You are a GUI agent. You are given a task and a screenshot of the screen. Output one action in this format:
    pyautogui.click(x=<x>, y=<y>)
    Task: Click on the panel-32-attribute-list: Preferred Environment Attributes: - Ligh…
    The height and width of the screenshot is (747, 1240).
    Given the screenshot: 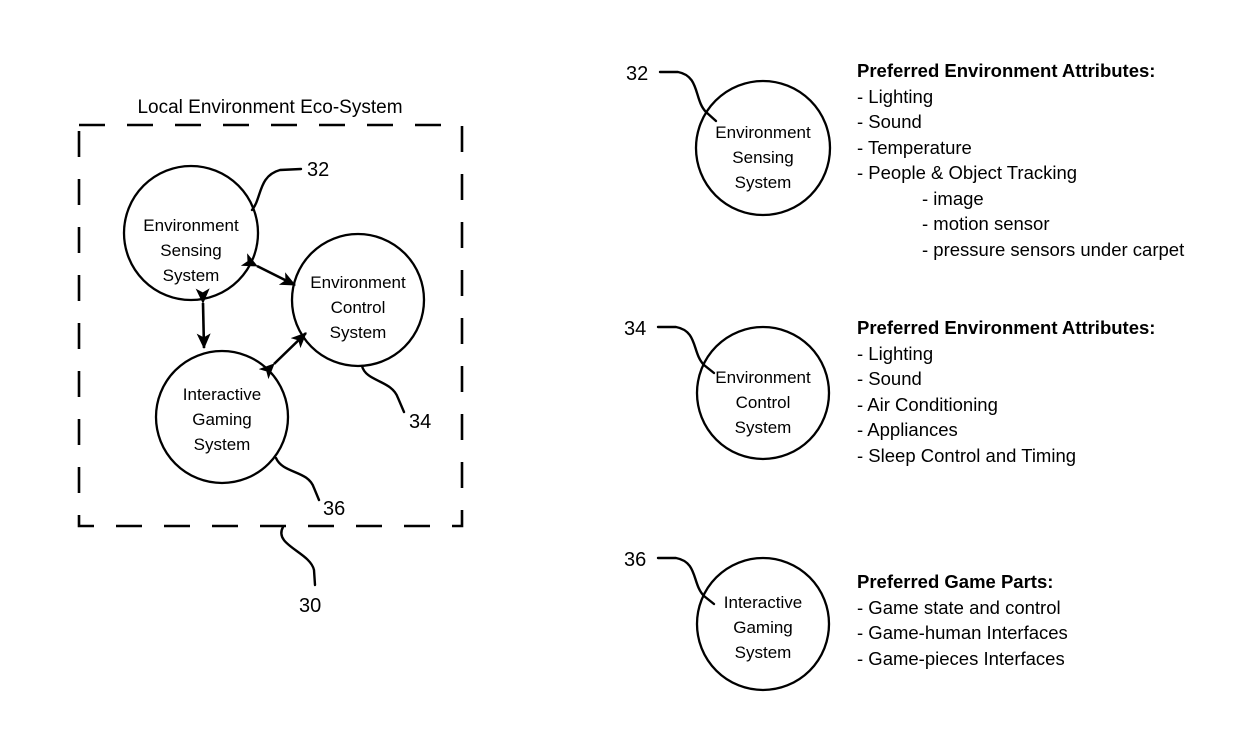 What is the action you would take?
    pyautogui.click(x=1020, y=160)
    